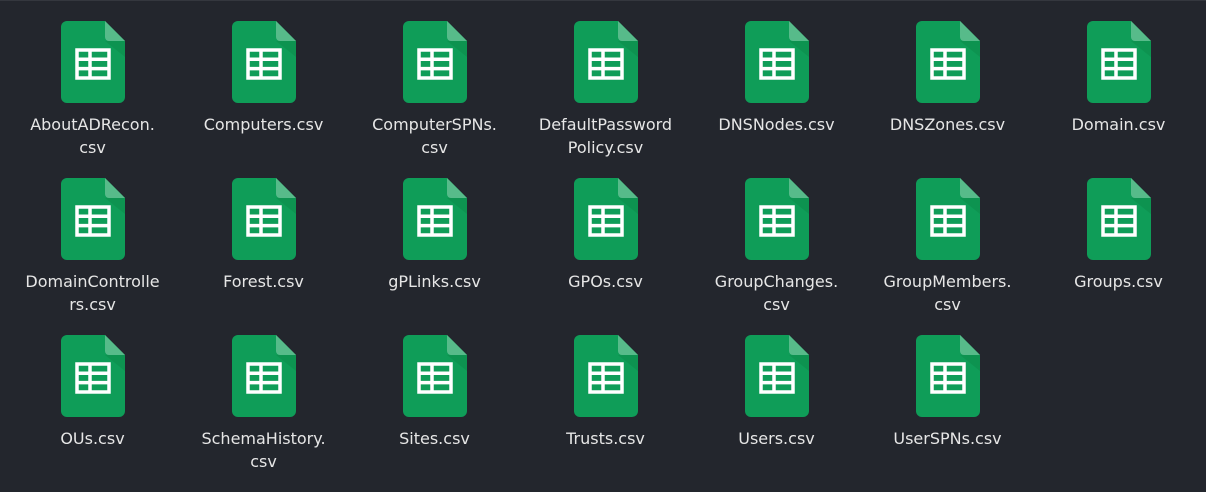  What do you see at coordinates (776, 124) in the screenshot?
I see `file-name: DNSNodes.csv` at bounding box center [776, 124].